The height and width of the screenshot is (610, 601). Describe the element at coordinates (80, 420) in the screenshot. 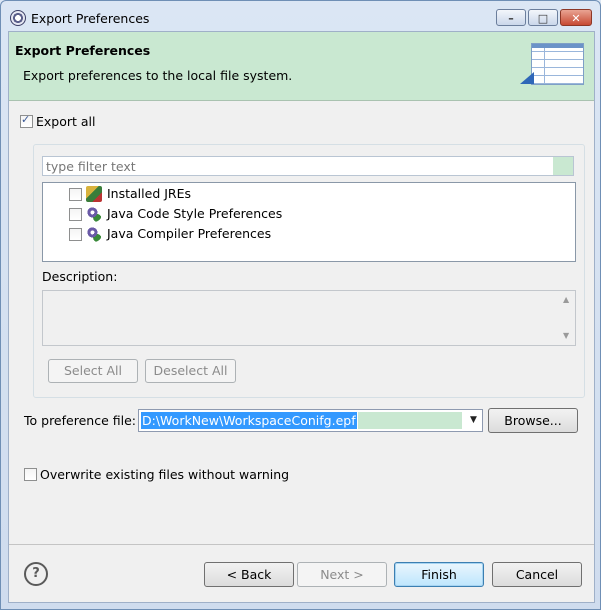

I see `to-preference-file-label: To preference file:` at that location.